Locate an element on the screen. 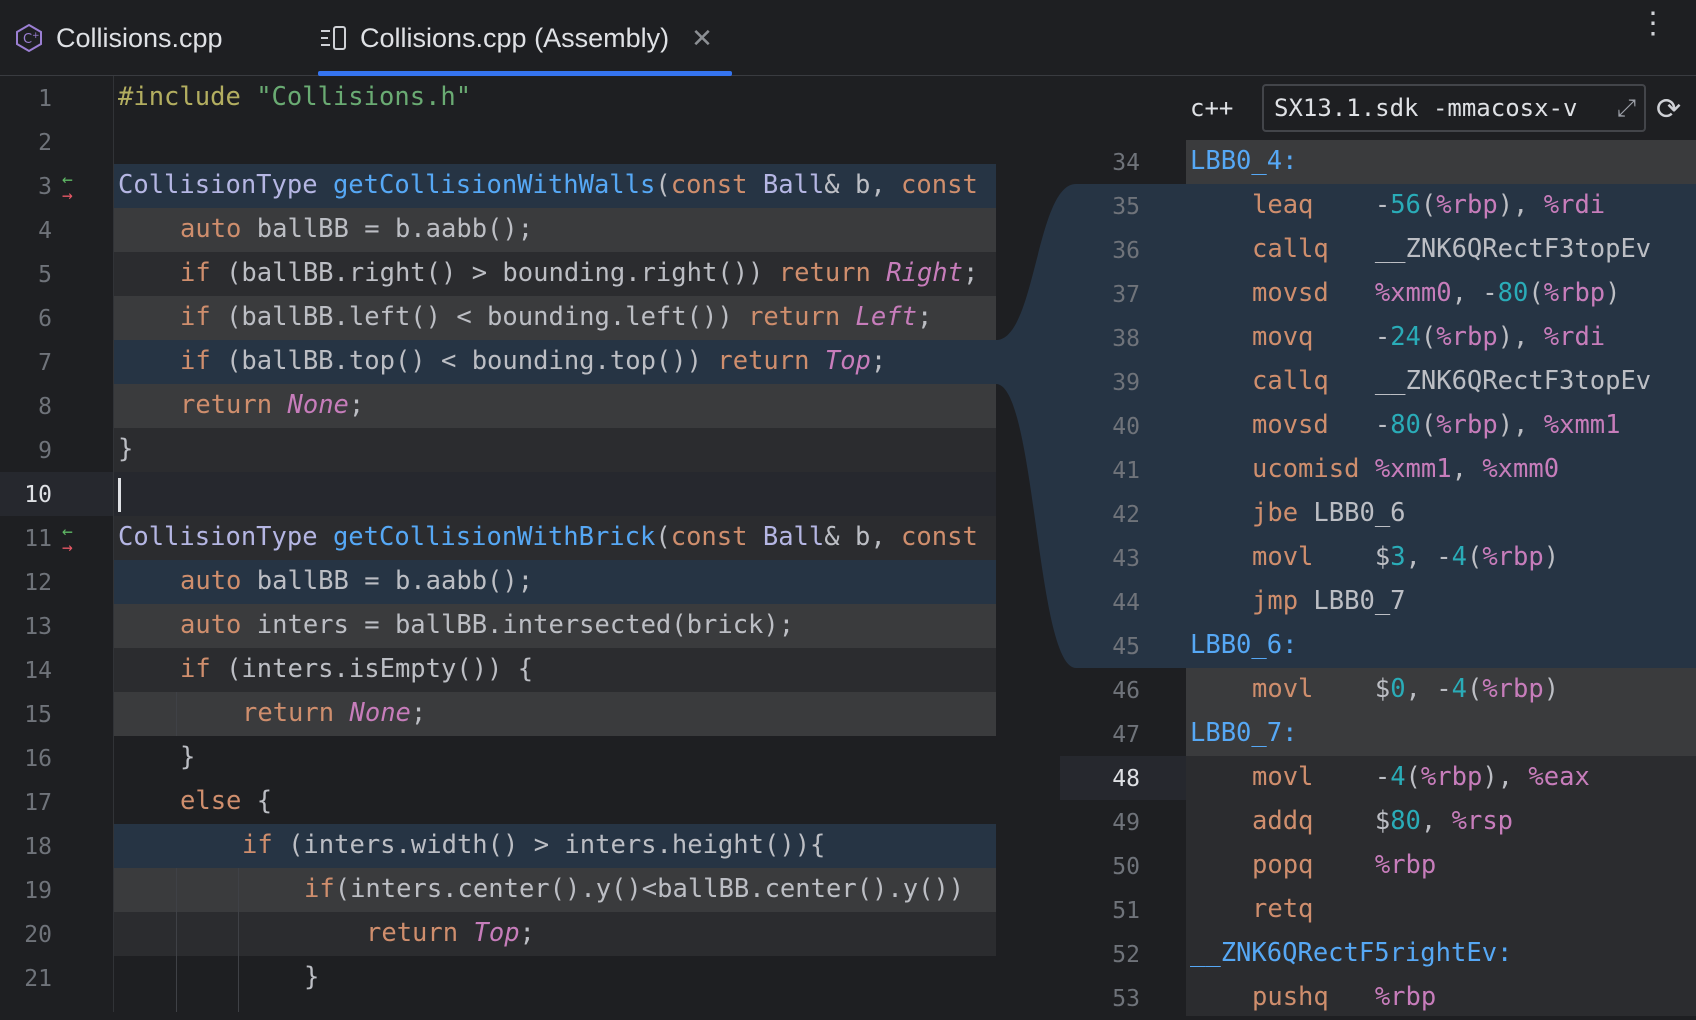 Image resolution: width=1696 pixels, height=1020 pixels. expand-icon: ⤢ is located at coordinates (1626, 108).